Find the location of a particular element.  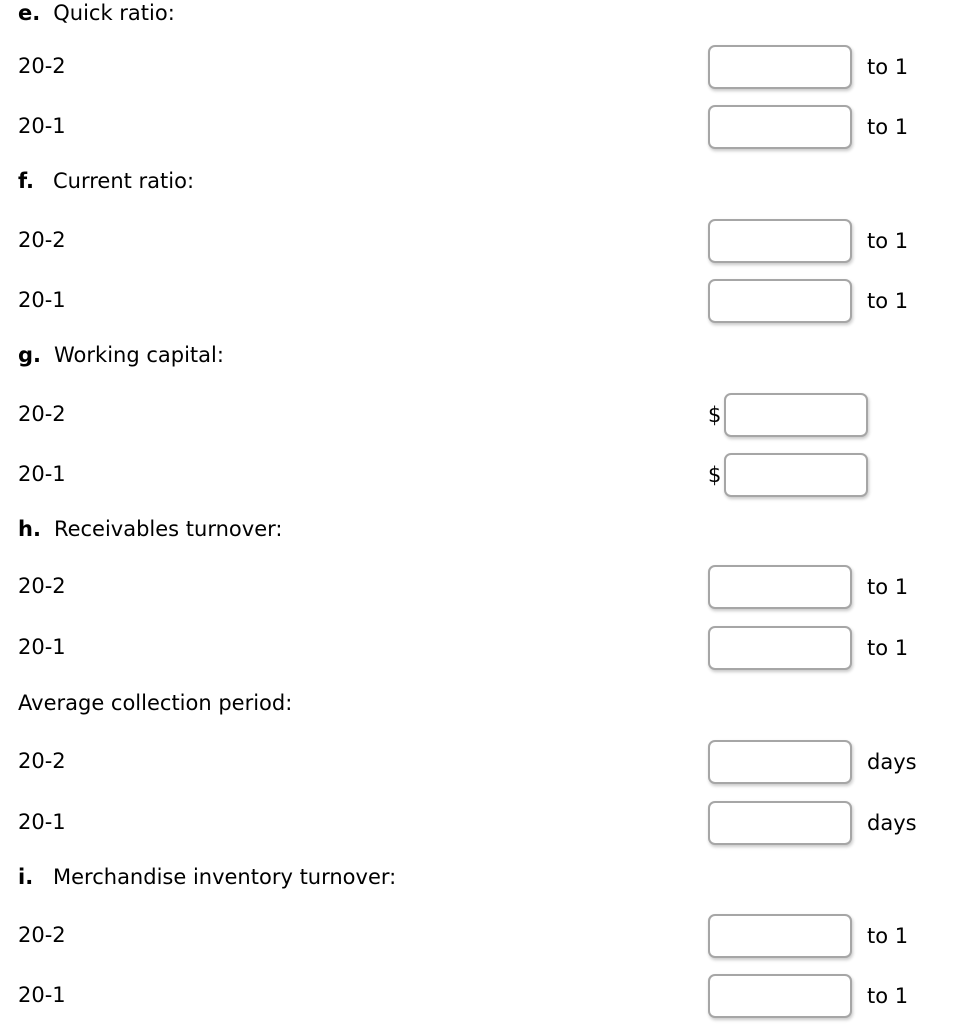

answer-row: 20-1 $ is located at coordinates (477, 475).